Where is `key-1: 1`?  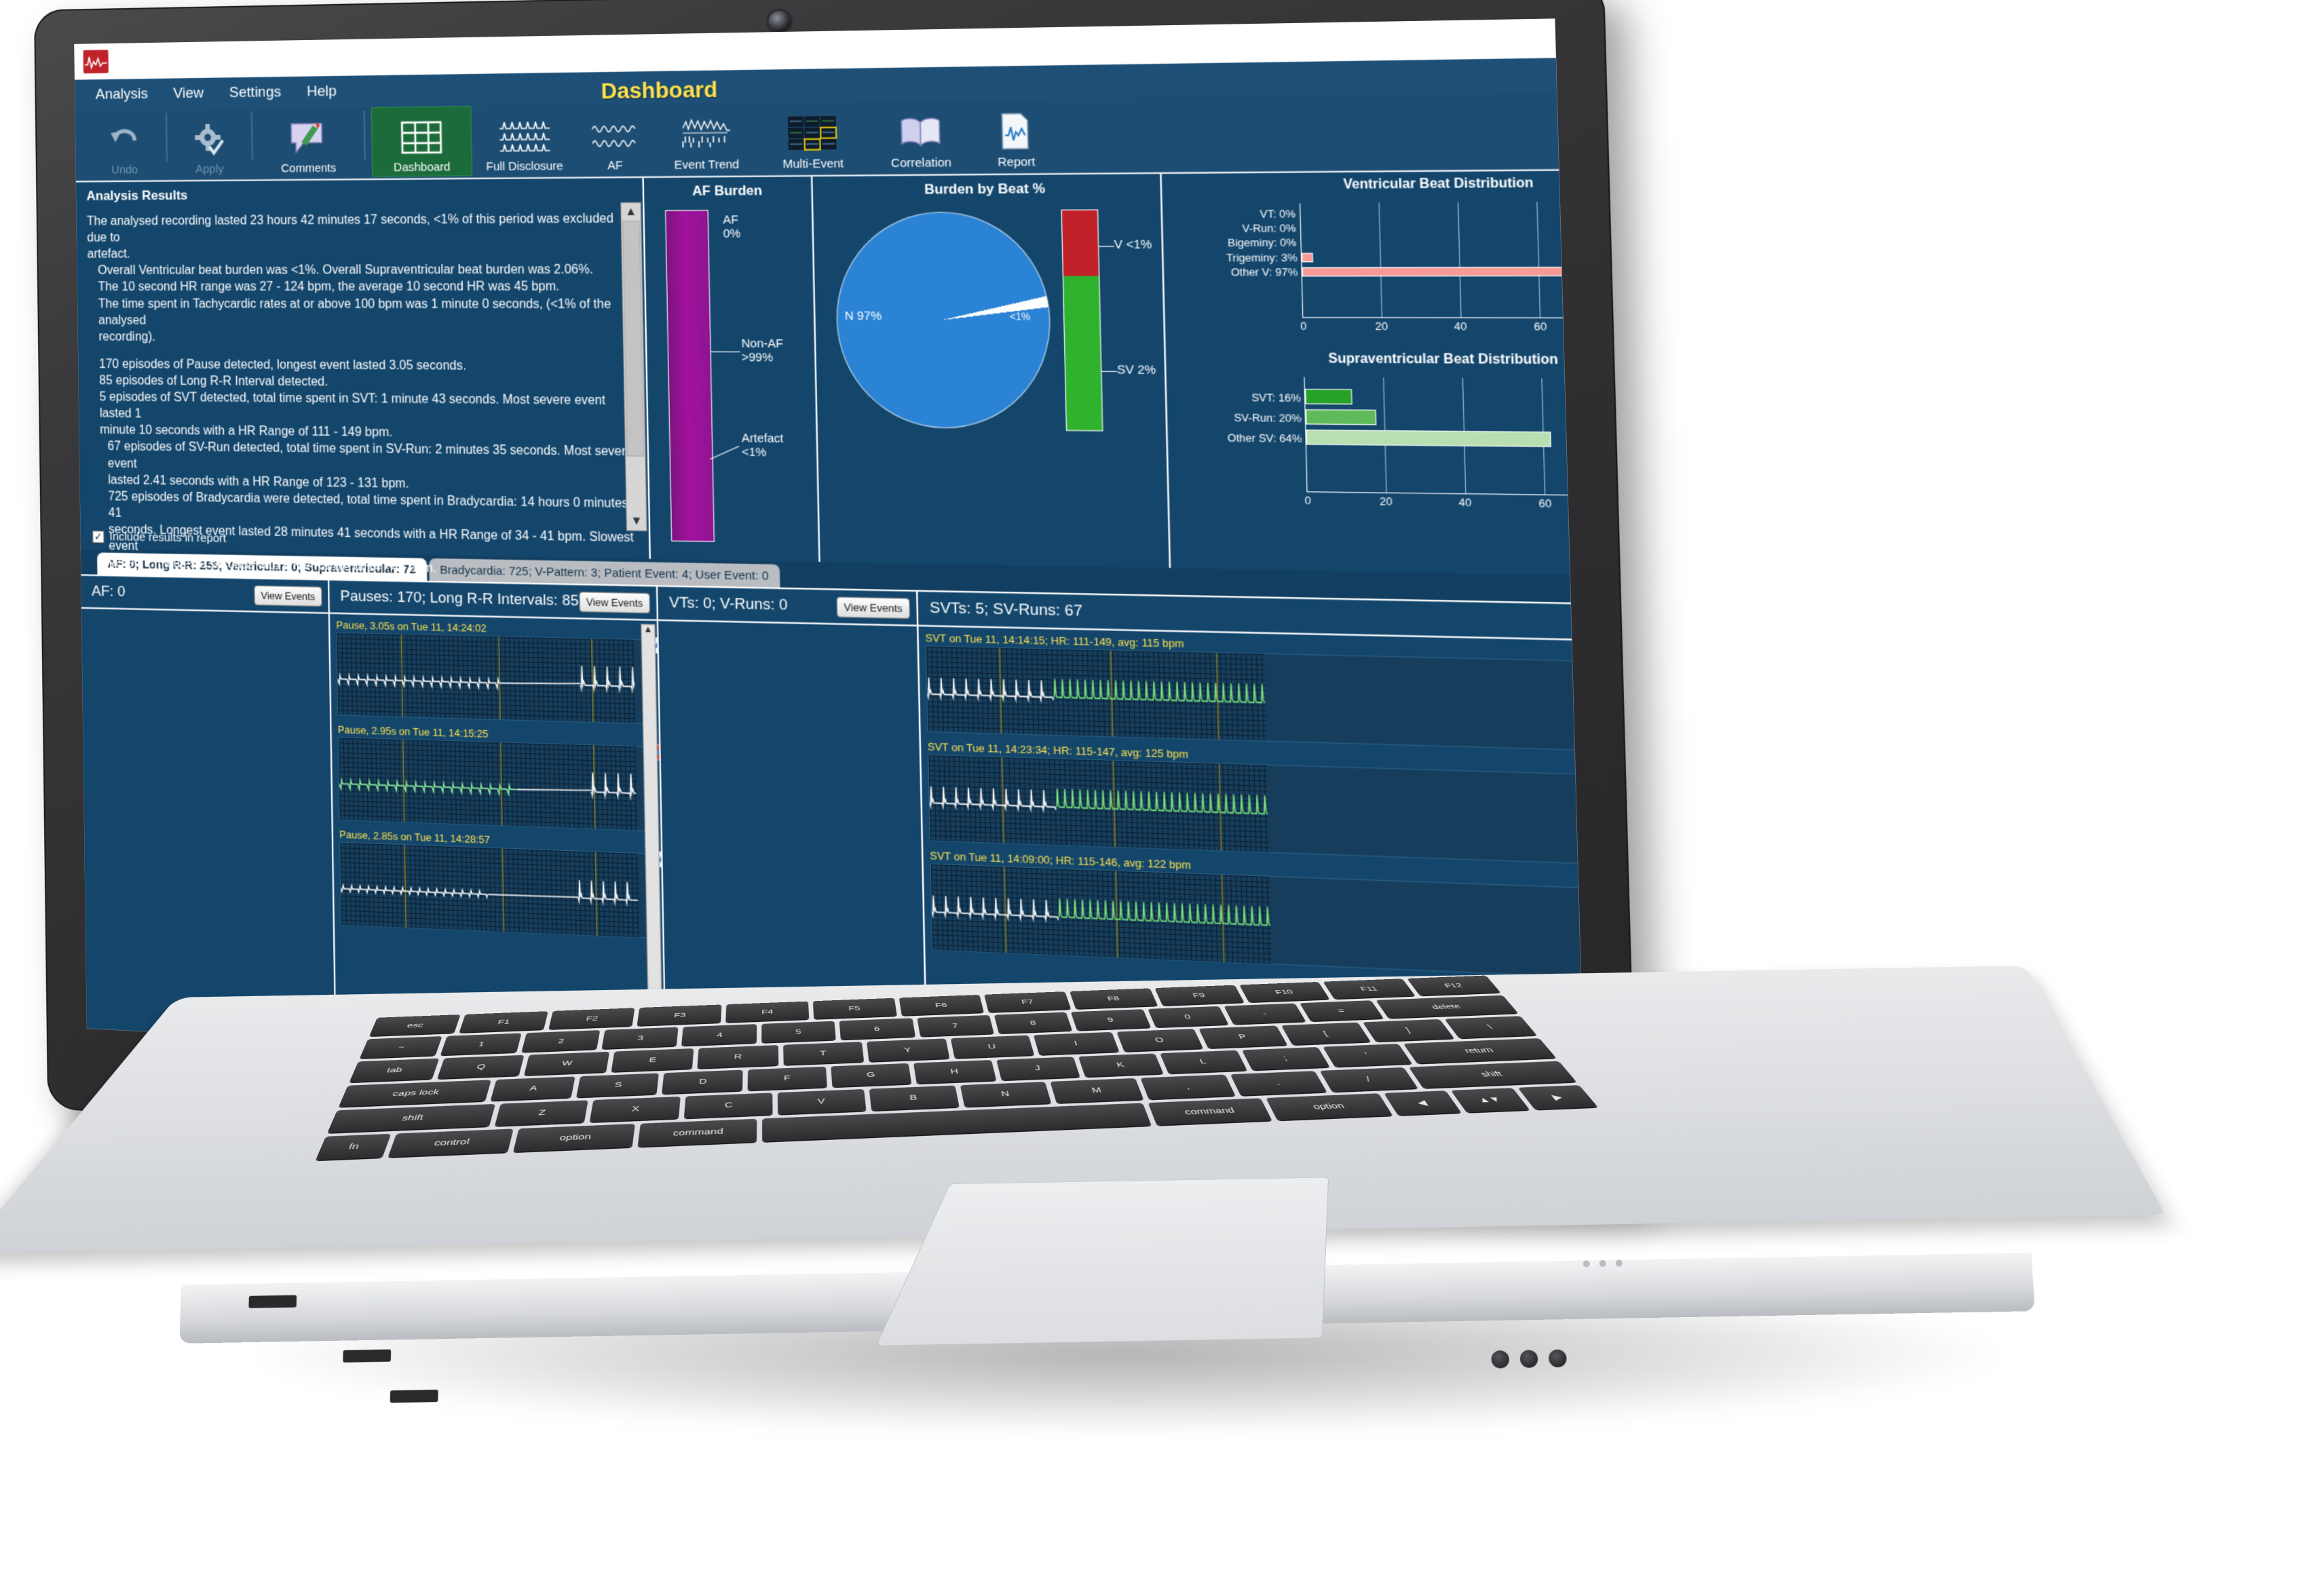 key-1: 1 is located at coordinates (481, 1044).